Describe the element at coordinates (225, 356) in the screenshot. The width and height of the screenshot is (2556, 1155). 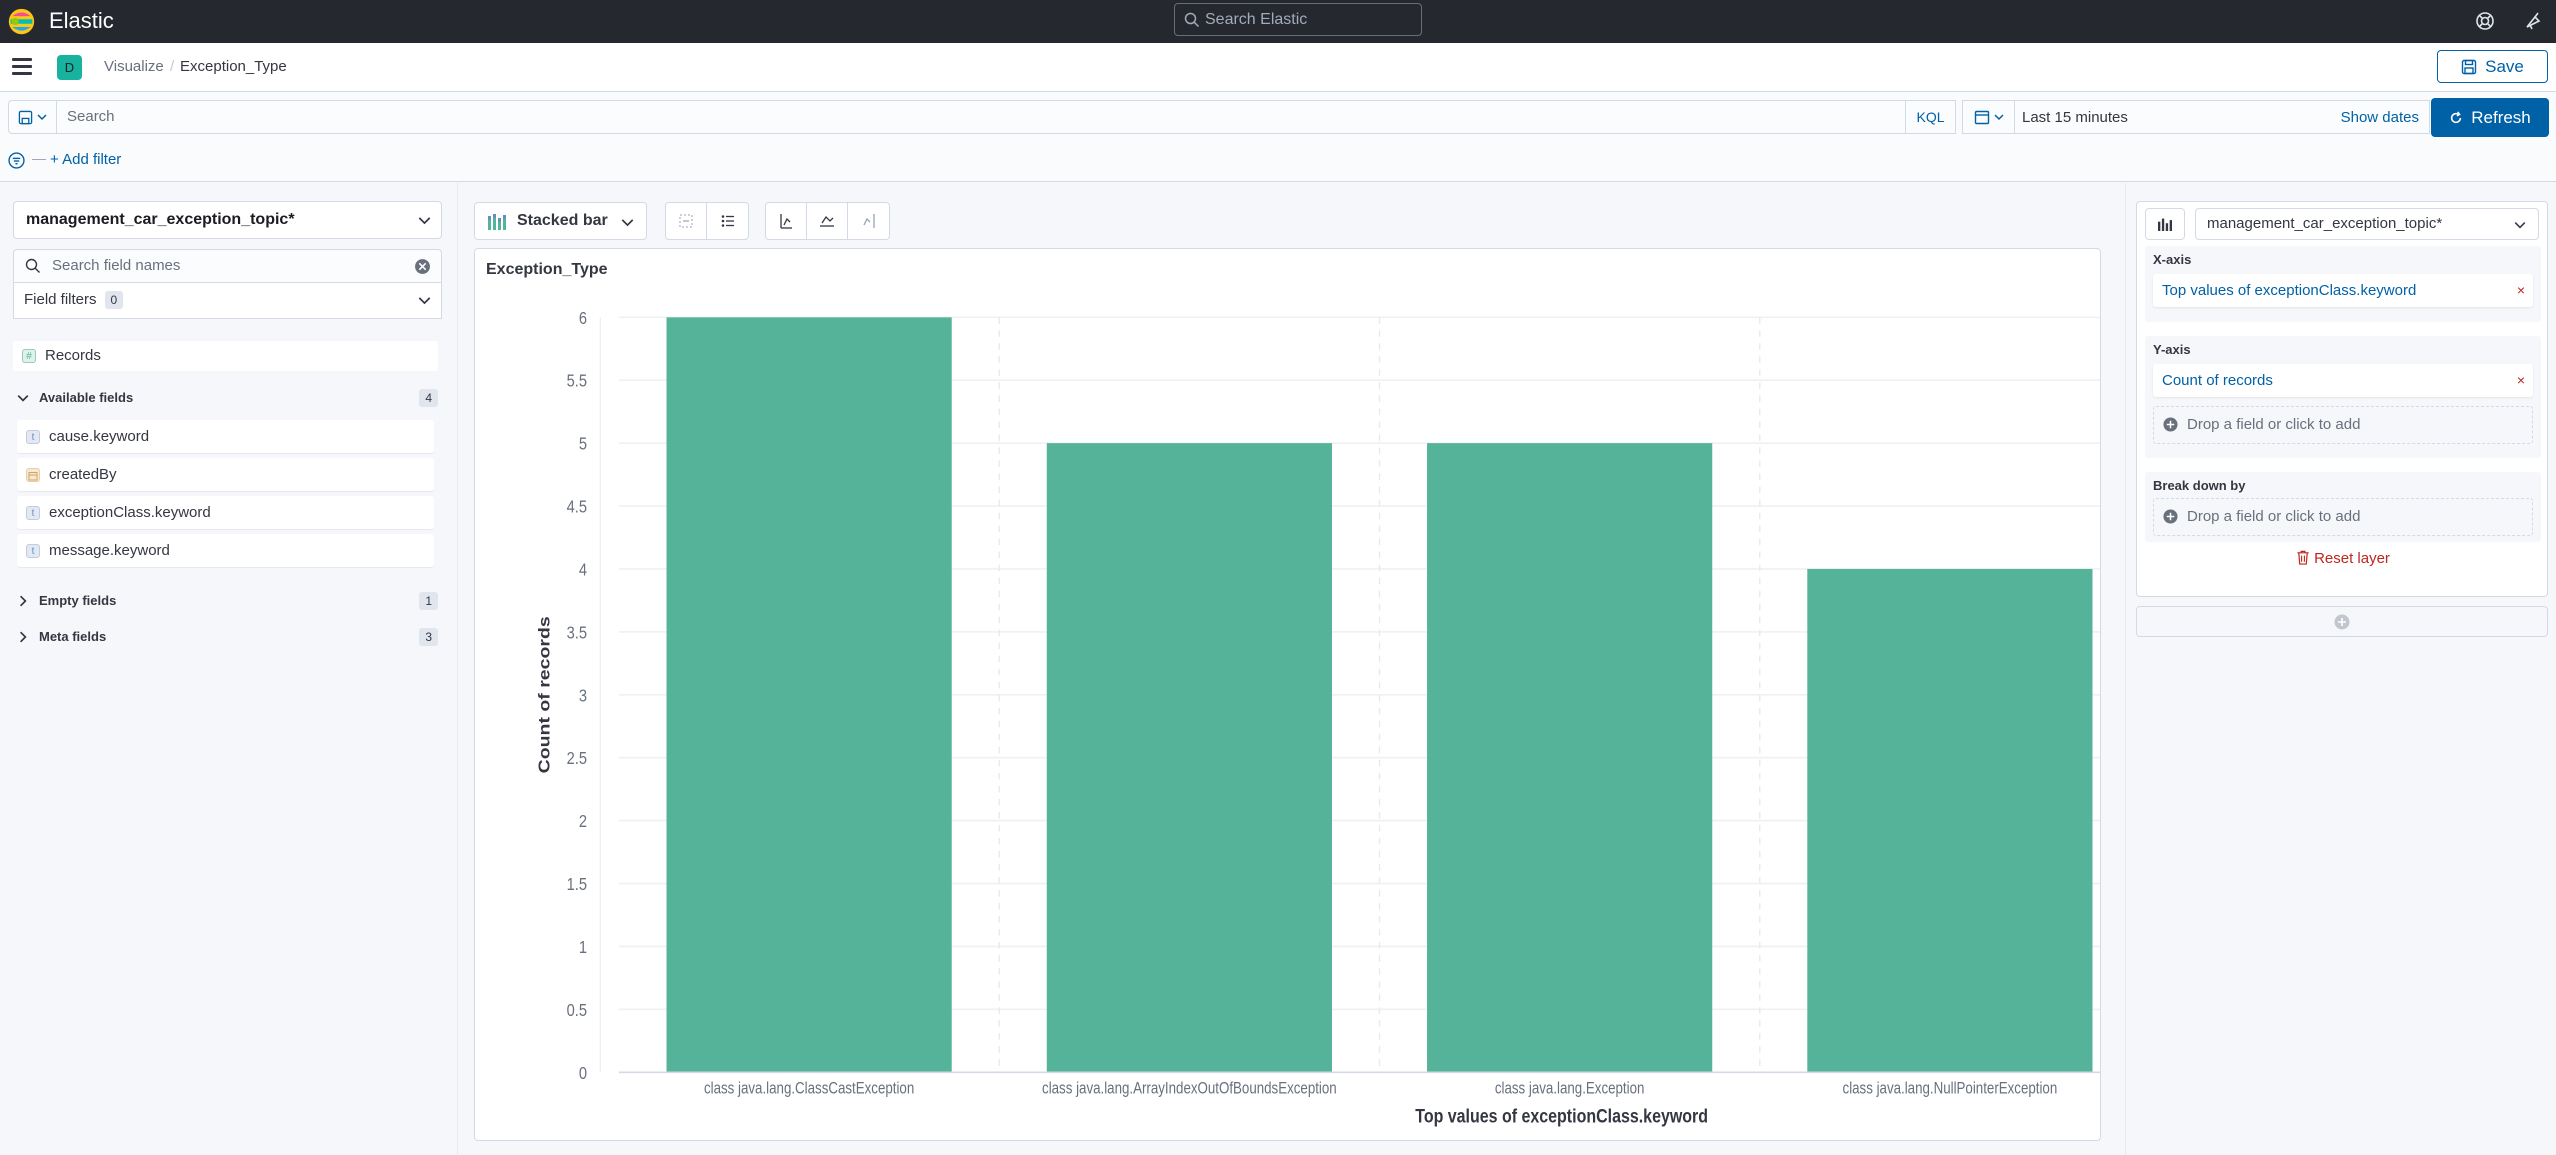
I see `records-field: # Records` at that location.